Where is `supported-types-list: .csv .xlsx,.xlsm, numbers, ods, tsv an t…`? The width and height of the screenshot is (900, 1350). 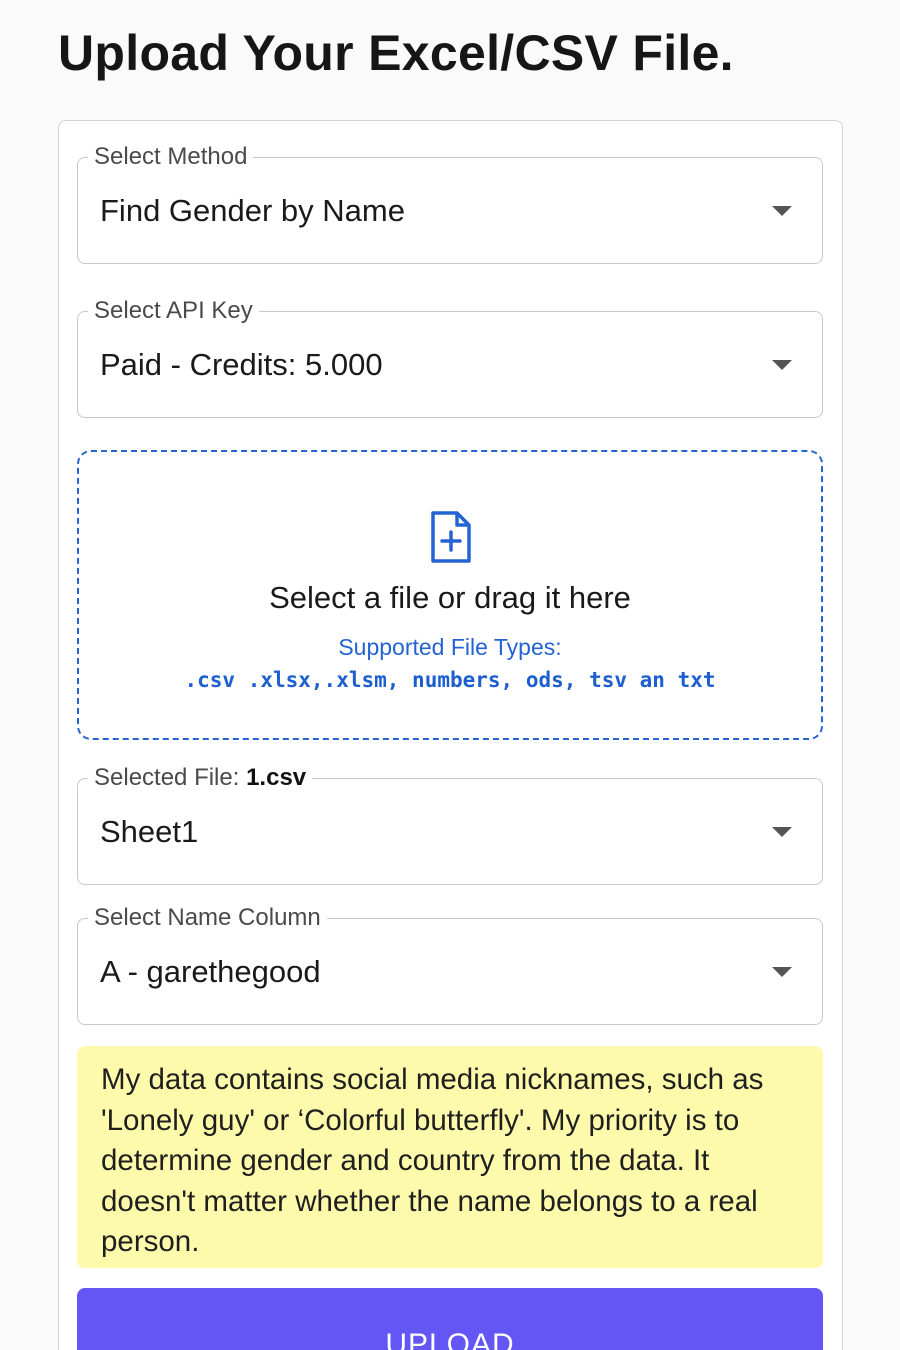 supported-types-list: .csv .xlsx,.xlsm, numbers, ods, tsv an t… is located at coordinates (450, 680).